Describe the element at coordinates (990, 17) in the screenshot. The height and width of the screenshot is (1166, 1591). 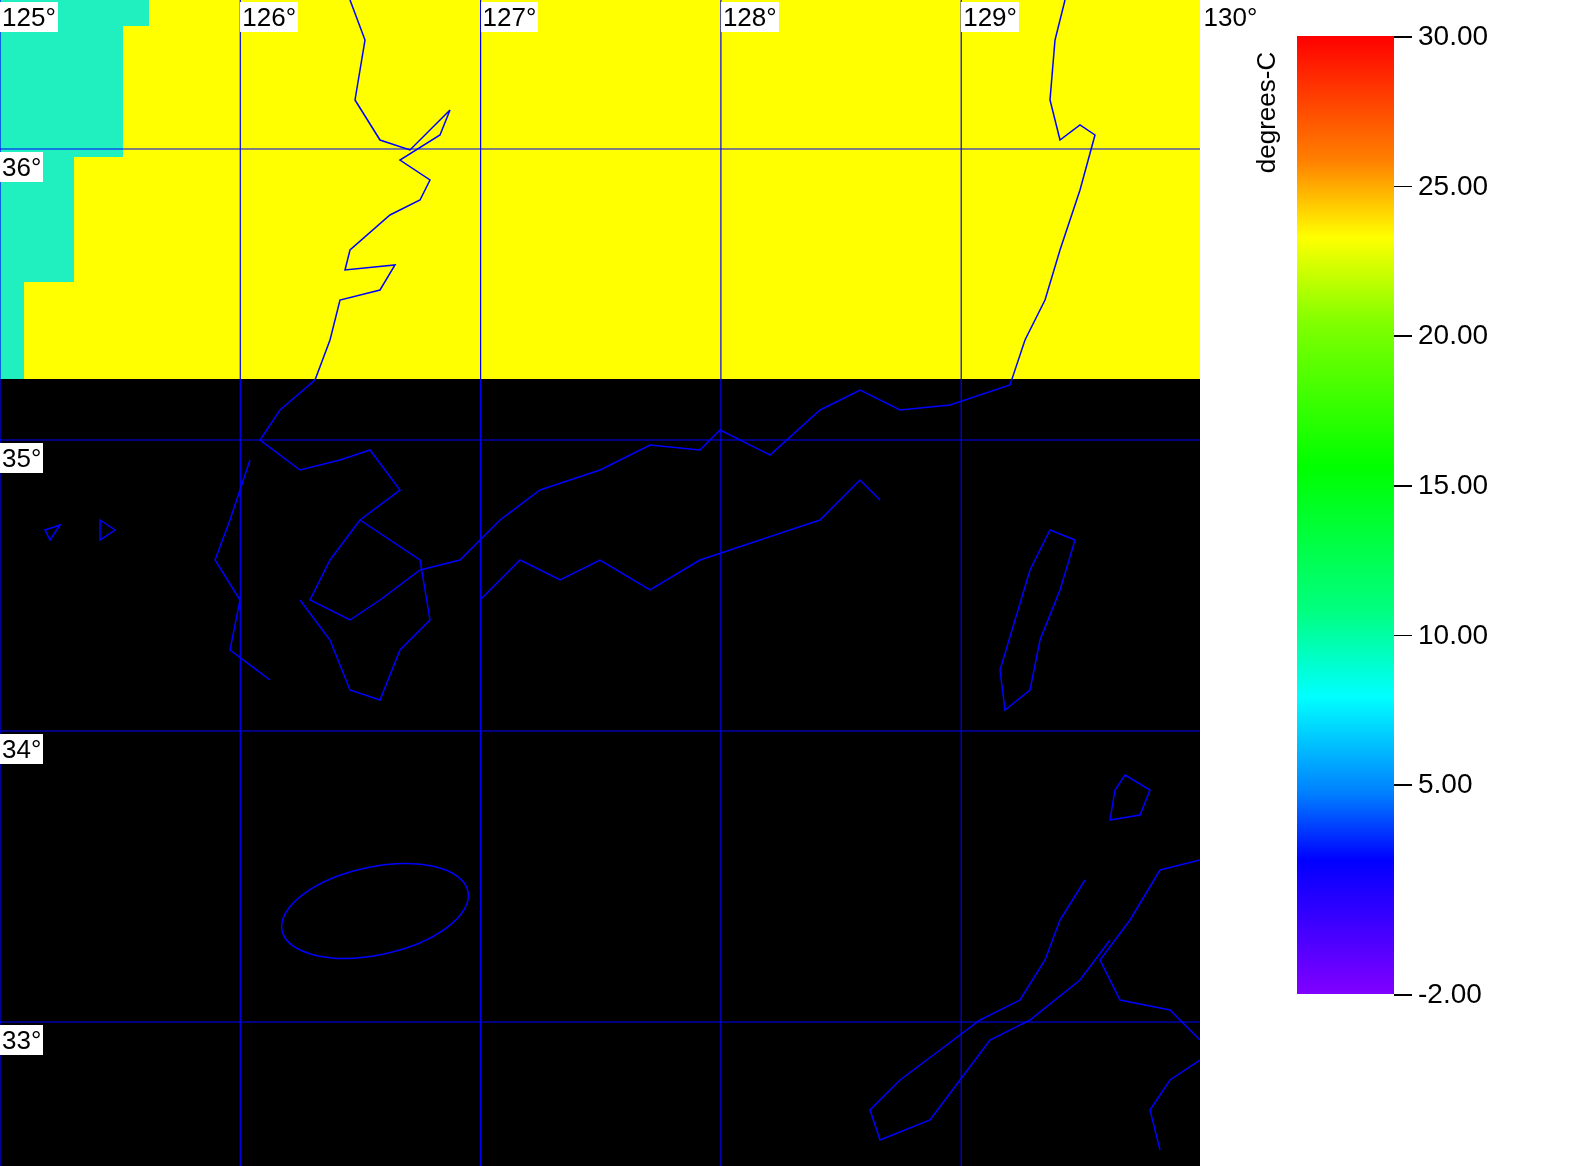
I see `longitude-label: 129°` at that location.